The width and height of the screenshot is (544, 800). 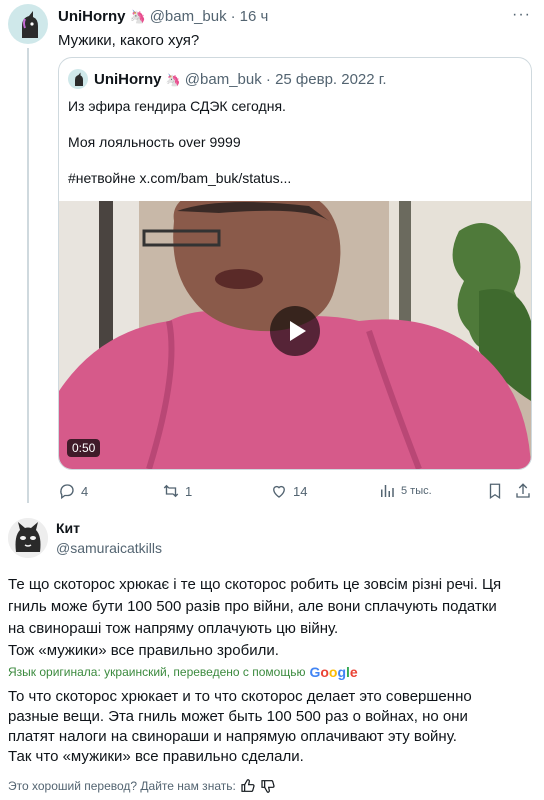 What do you see at coordinates (353, 672) in the screenshot?
I see `google-letter: e` at bounding box center [353, 672].